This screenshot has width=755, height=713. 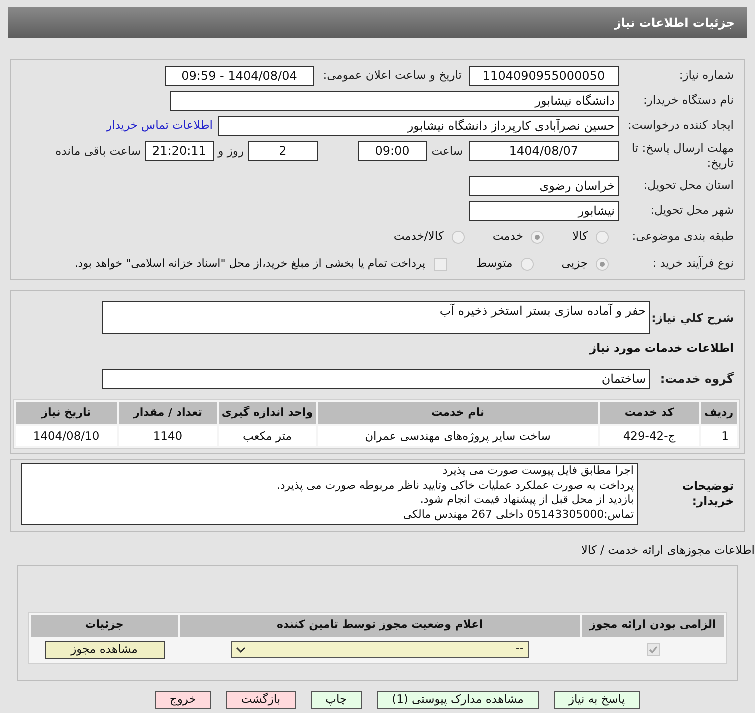 What do you see at coordinates (394, 101) in the screenshot?
I see `text-field: دانشگاه نیشابور` at bounding box center [394, 101].